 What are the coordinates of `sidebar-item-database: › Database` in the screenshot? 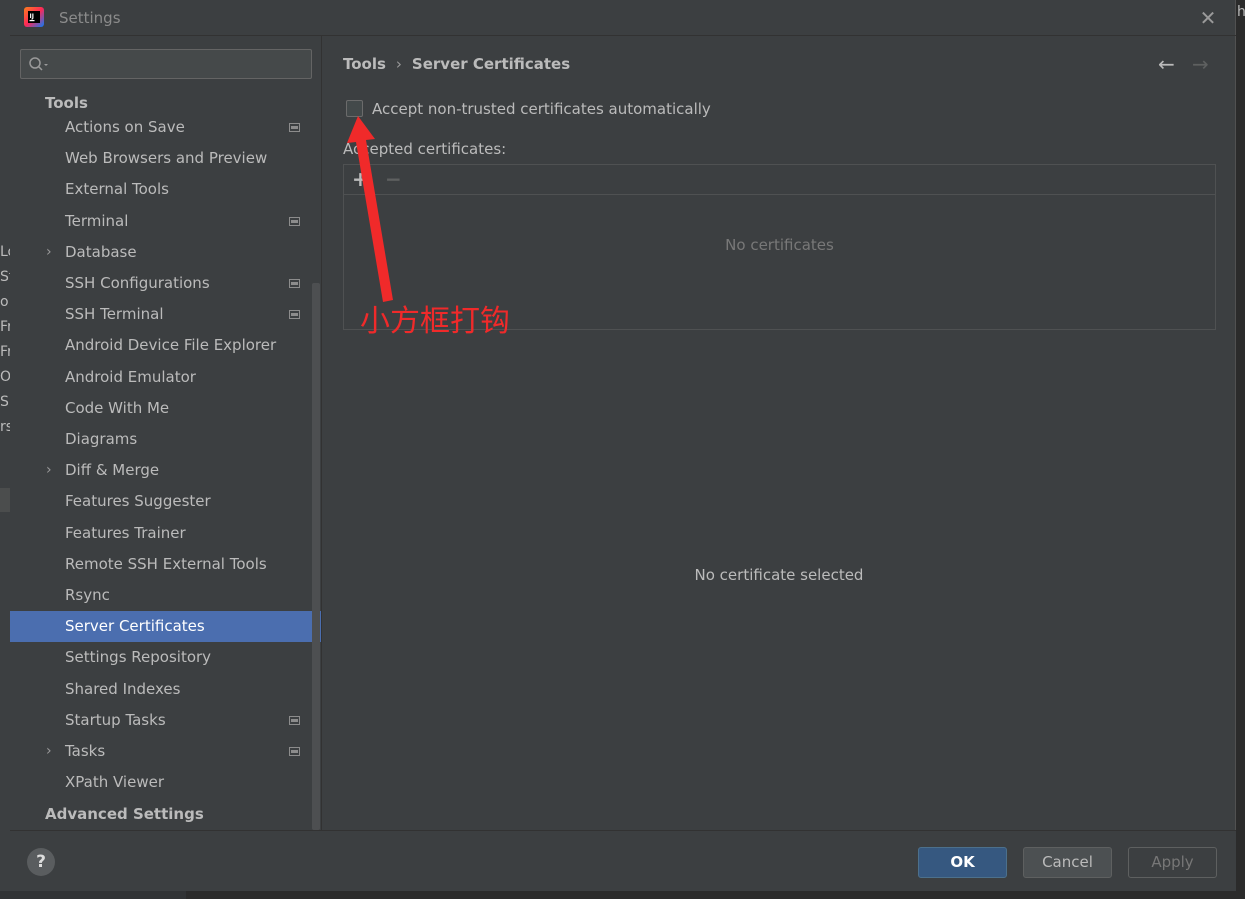 It's located at (165, 252).